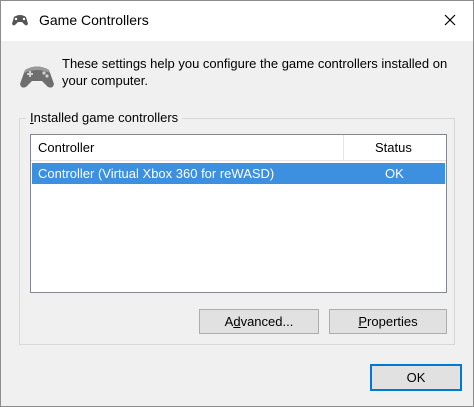 The image size is (474, 407). Describe the element at coordinates (392, 321) in the screenshot. I see `properties-label-rest: roperties` at that location.